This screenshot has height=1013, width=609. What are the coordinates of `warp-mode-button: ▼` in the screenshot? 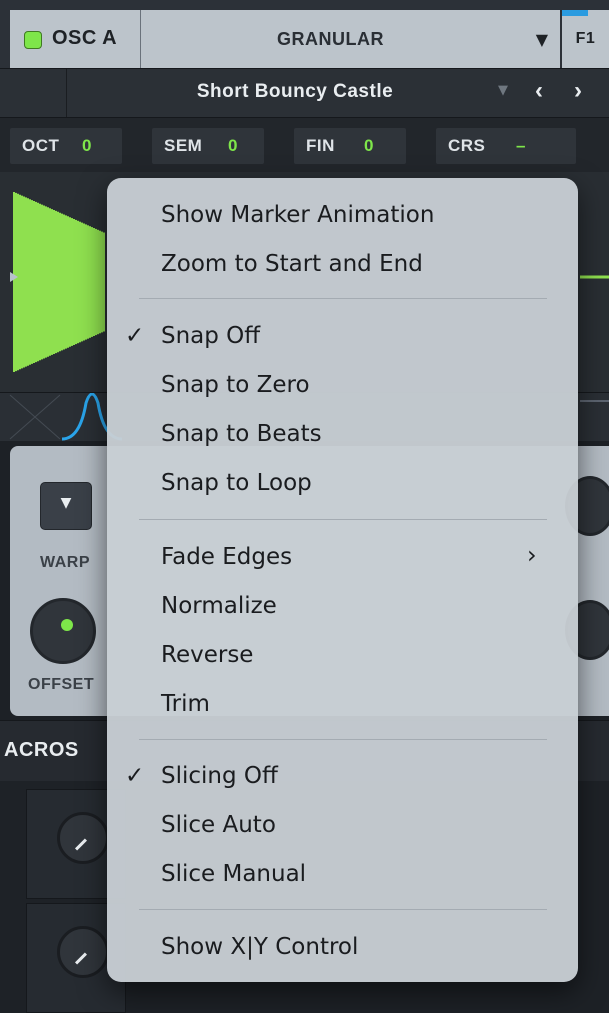 It's located at (66, 506).